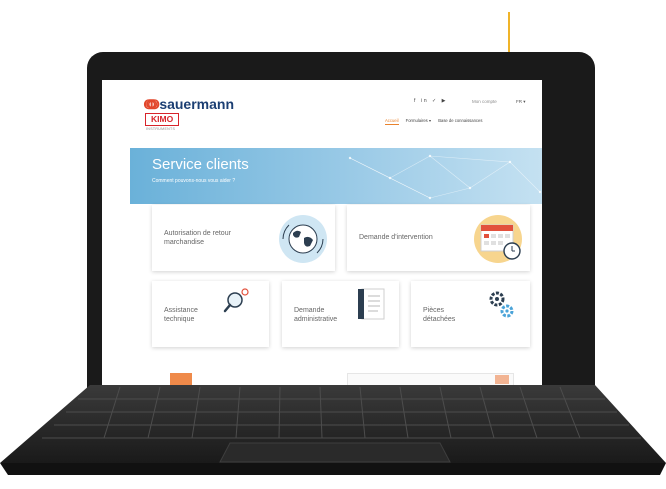 The height and width of the screenshot is (489, 666). I want to click on gears-icon, so click(501, 304).